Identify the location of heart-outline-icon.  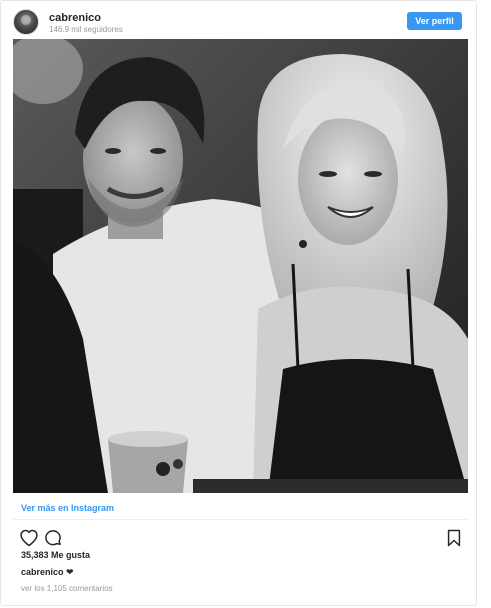
(29, 538).